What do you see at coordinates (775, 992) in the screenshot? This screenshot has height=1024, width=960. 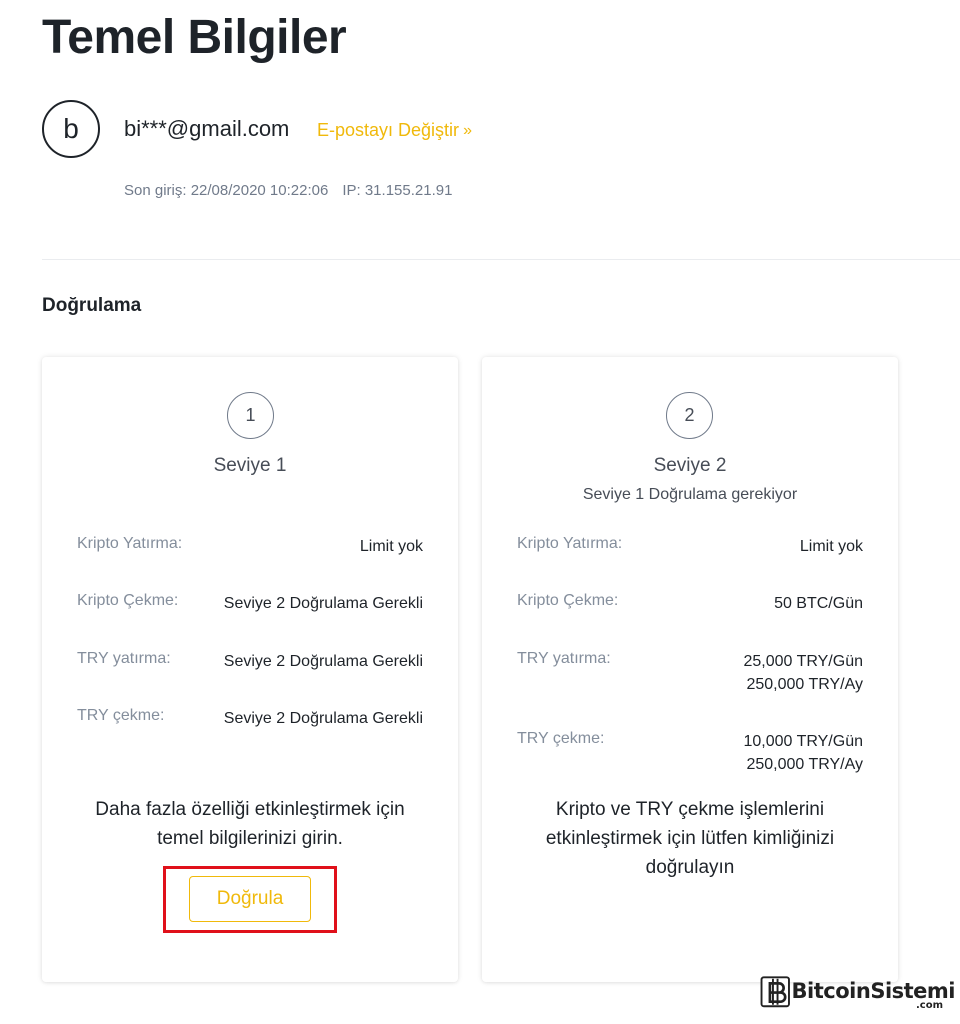 I see `bitcoin-logo-icon` at bounding box center [775, 992].